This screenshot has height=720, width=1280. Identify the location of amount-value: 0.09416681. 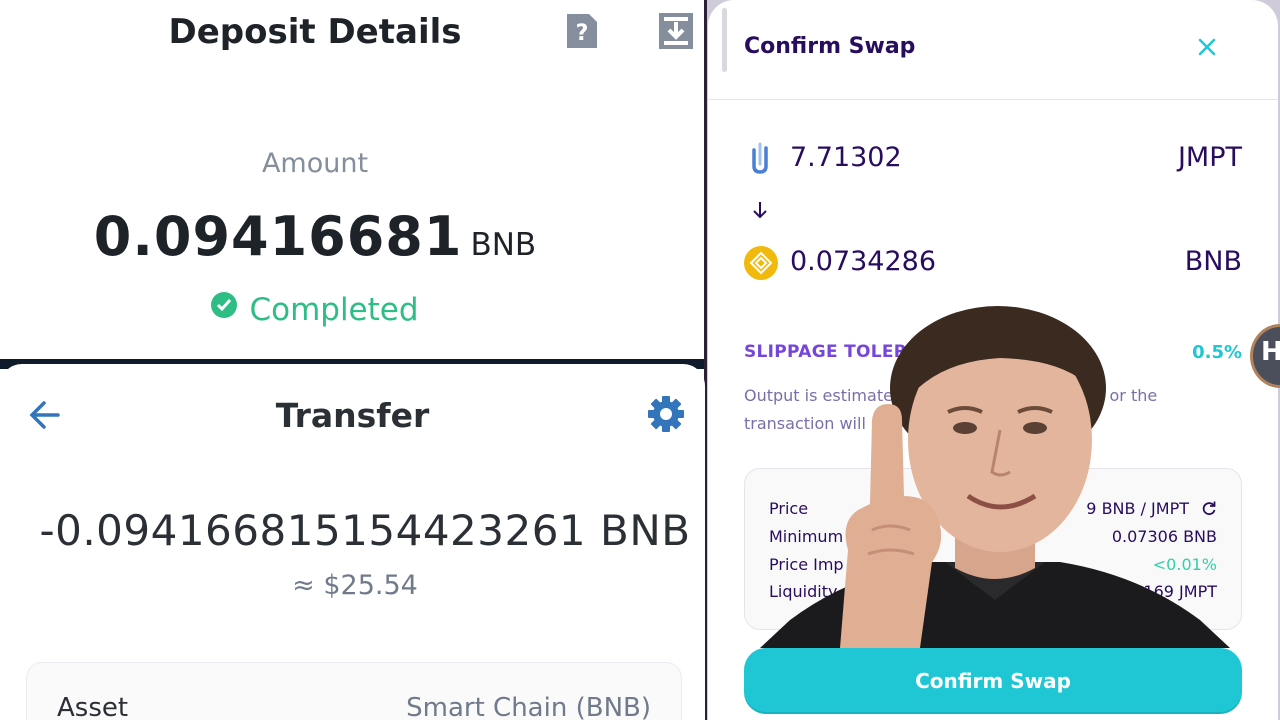
(278, 236).